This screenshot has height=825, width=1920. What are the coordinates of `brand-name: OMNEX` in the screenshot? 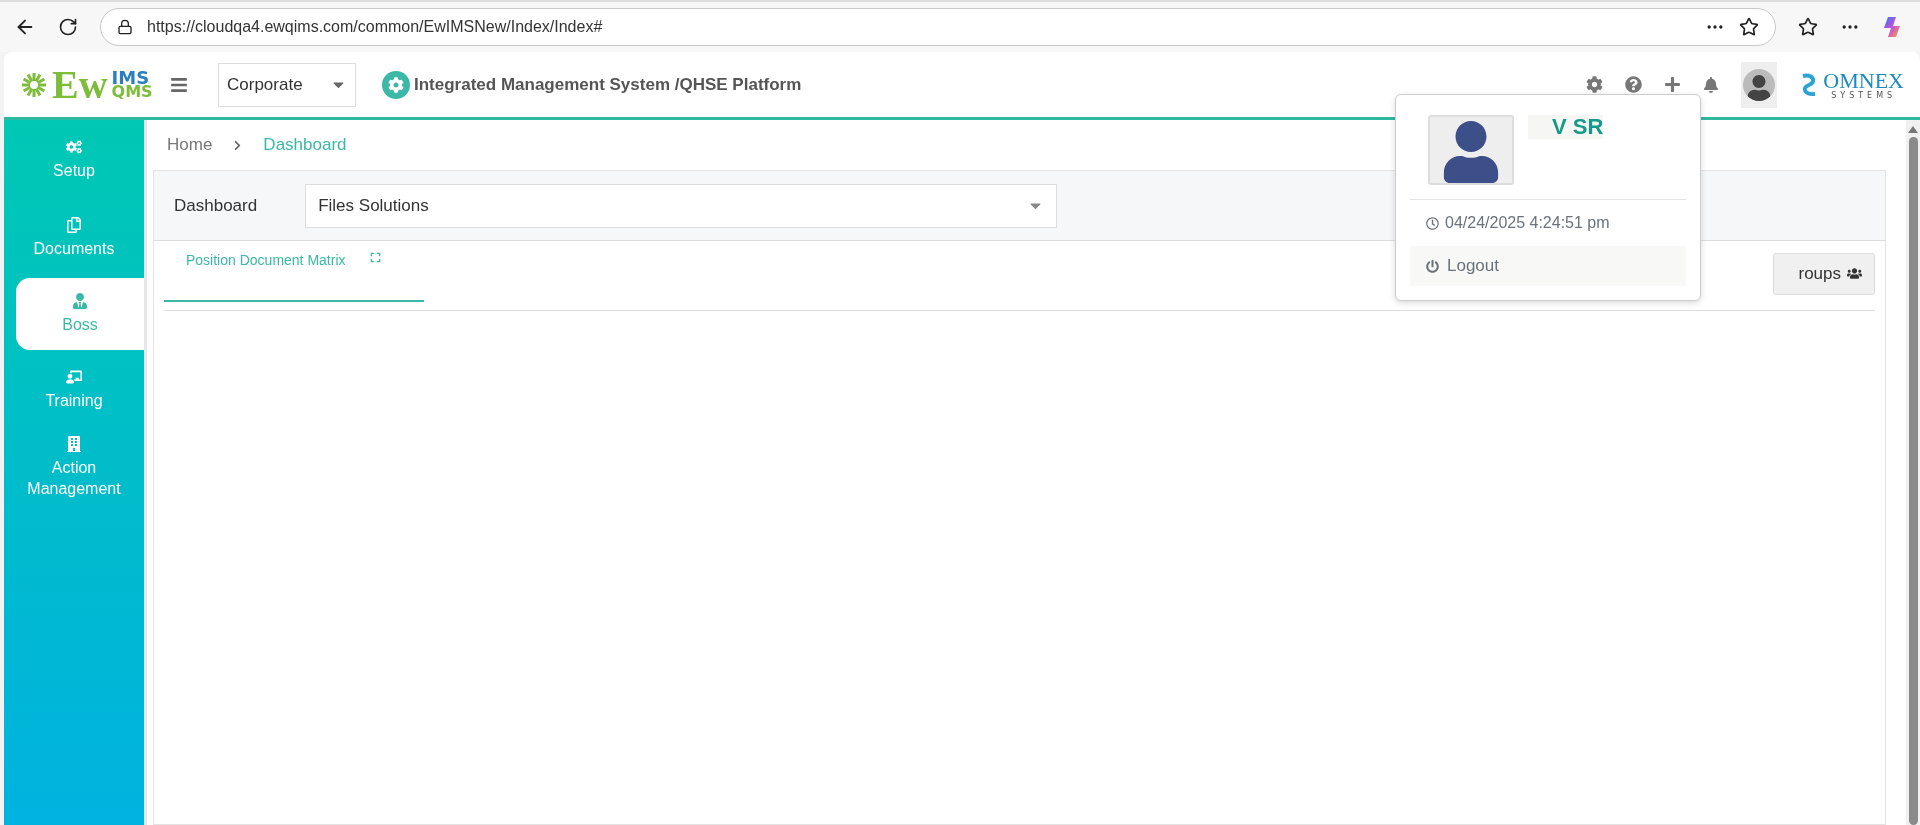 It's located at (1863, 80).